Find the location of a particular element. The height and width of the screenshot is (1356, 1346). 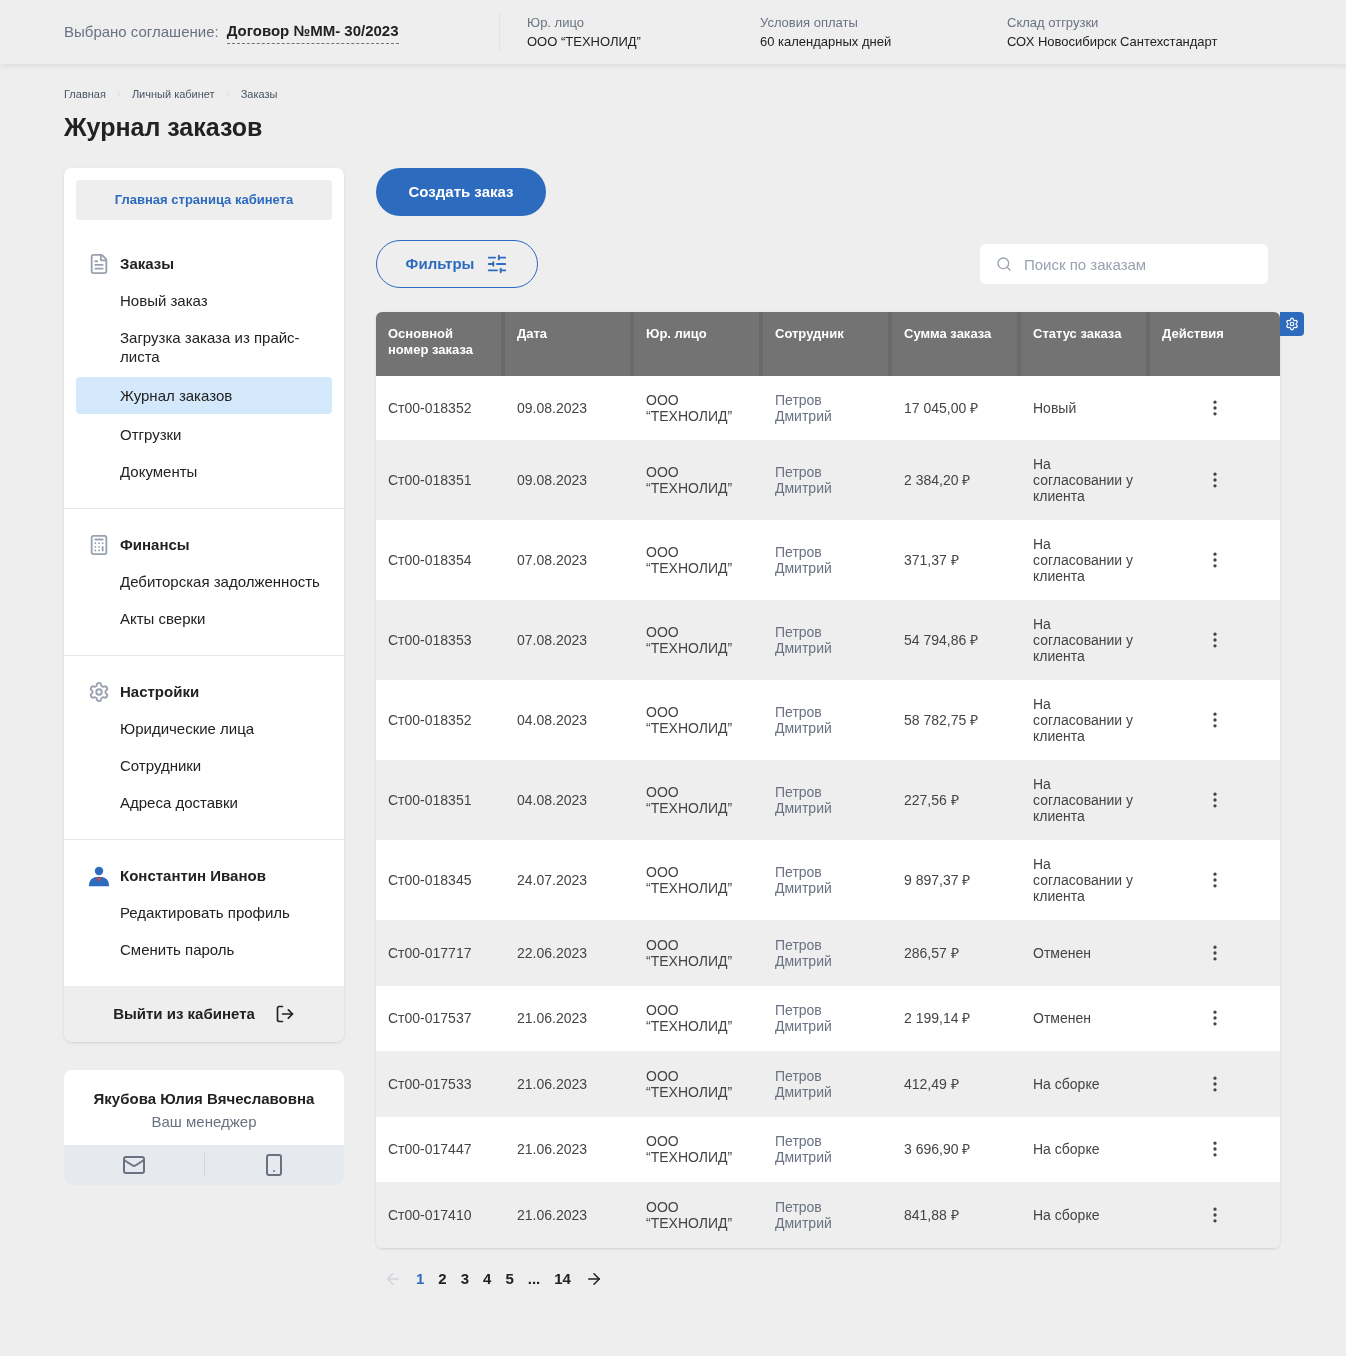

table-cell-text: 3 696,90 ₽ is located at coordinates (937, 1149).